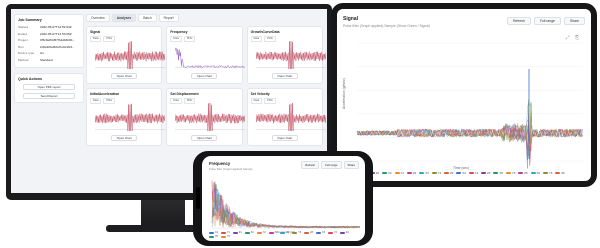  I want to click on legend-item: Z6, so click(559, 173).